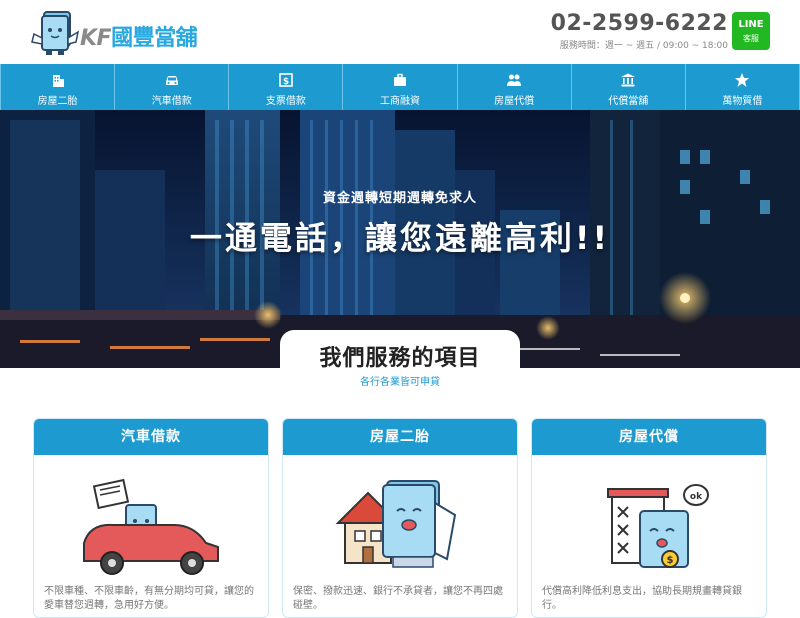 The image size is (800, 618). What do you see at coordinates (649, 437) in the screenshot?
I see `card-title: 房屋代償` at bounding box center [649, 437].